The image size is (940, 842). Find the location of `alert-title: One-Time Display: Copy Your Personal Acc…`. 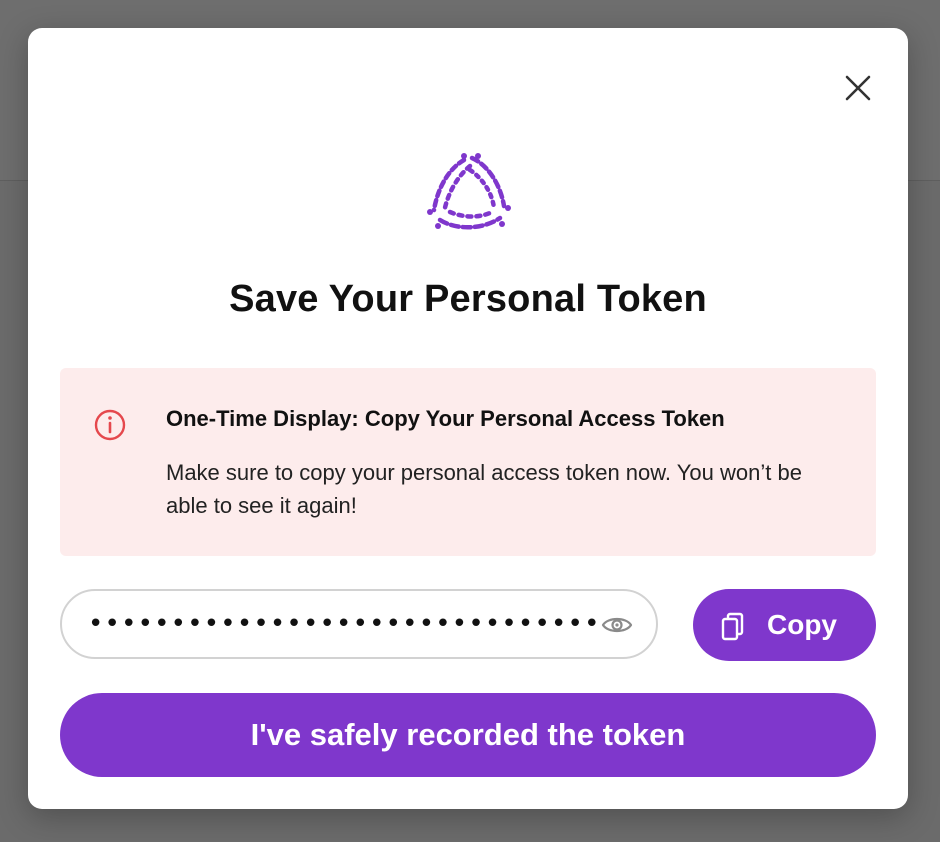

alert-title: One-Time Display: Copy Your Personal Acc… is located at coordinates (445, 418).